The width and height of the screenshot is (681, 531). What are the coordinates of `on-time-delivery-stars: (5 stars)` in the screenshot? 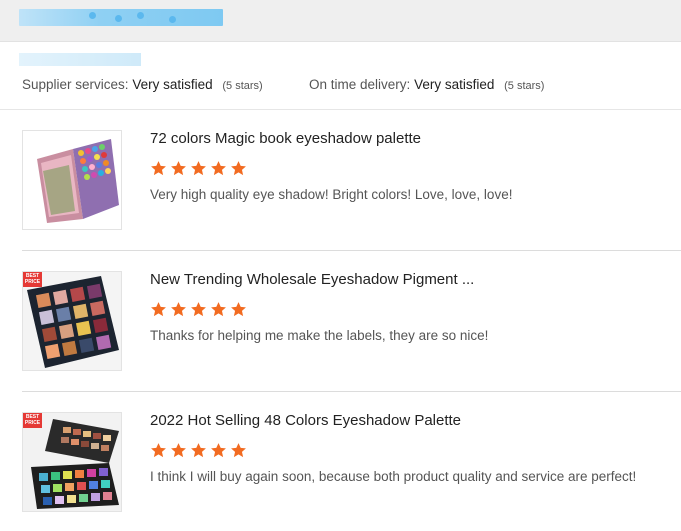 It's located at (524, 86).